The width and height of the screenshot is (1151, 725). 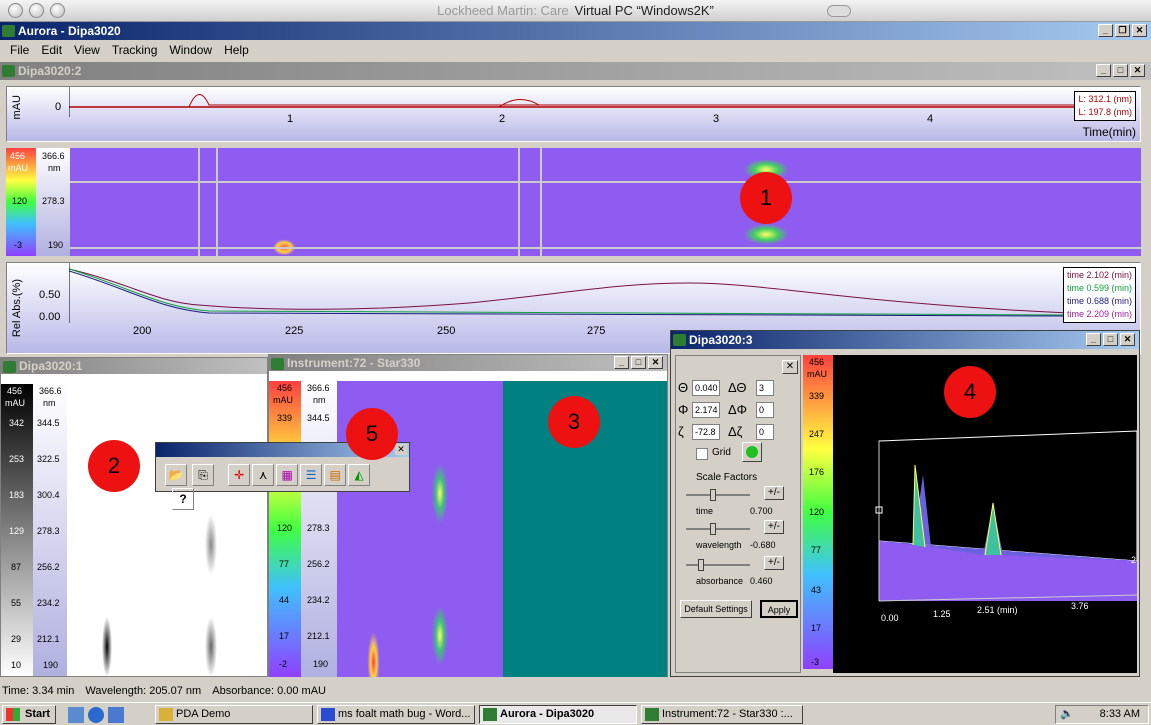 I want to click on time-slider-thumb, so click(x=713, y=495).